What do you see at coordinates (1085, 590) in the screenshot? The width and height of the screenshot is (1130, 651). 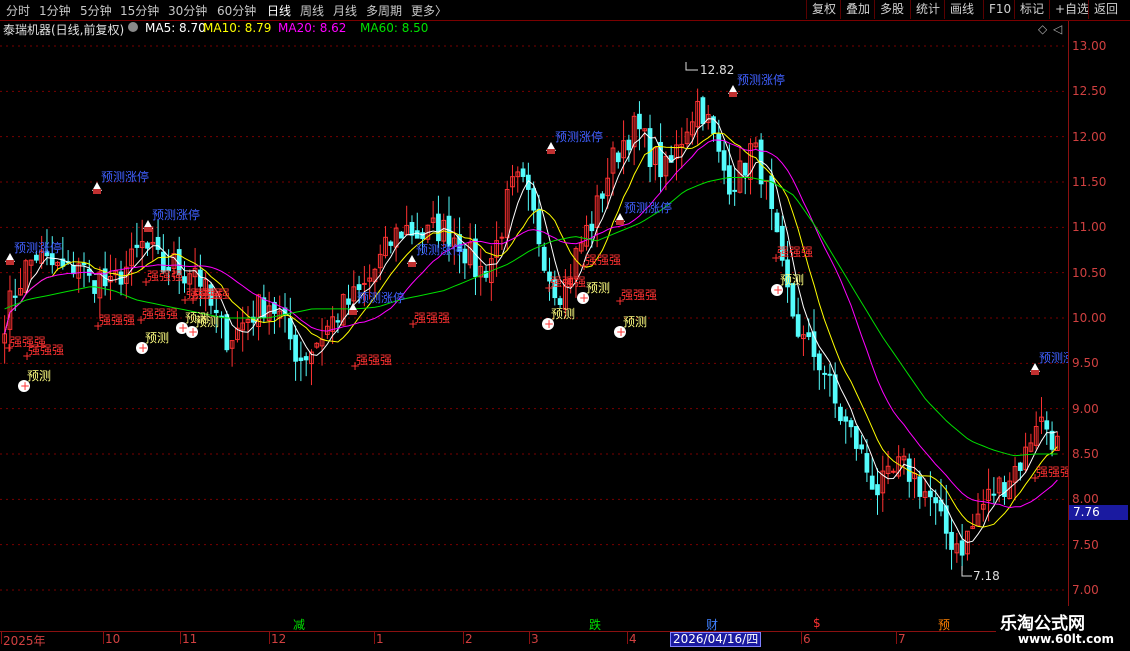 I see `price-tick: 7.00` at bounding box center [1085, 590].